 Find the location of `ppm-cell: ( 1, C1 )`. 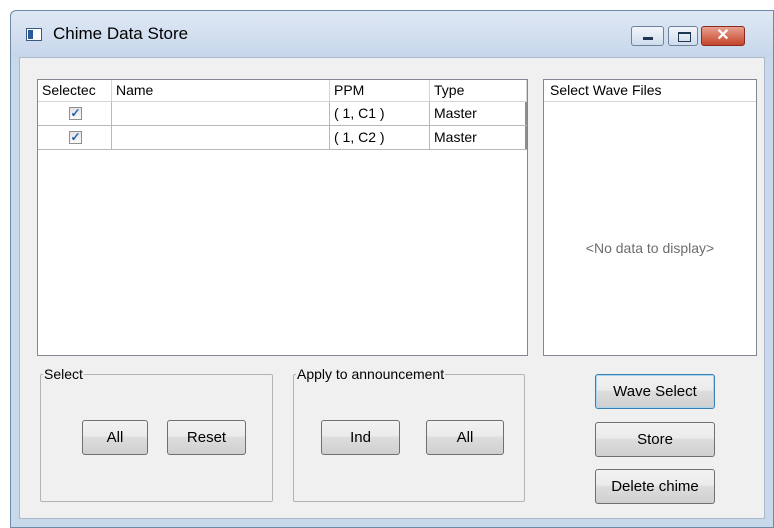

ppm-cell: ( 1, C1 ) is located at coordinates (380, 113).